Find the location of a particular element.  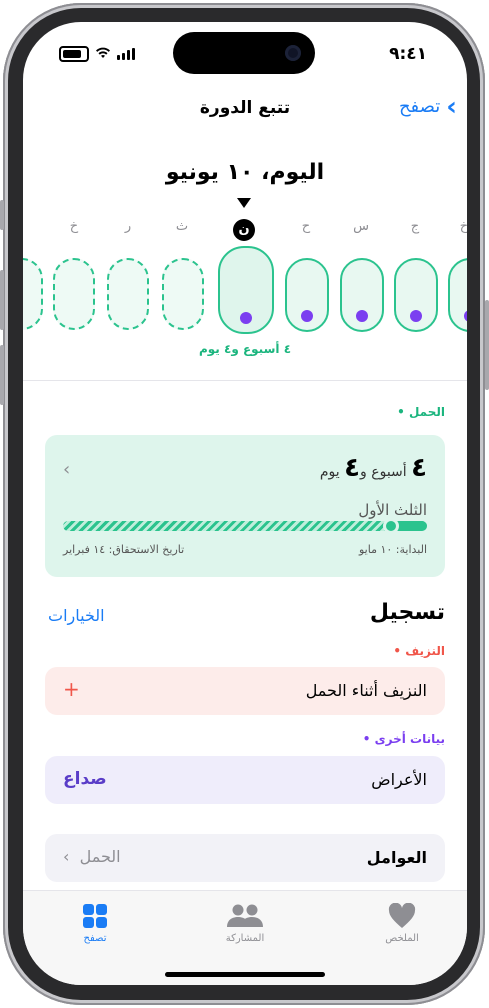

tab-sharing: المشاركة is located at coordinates (245, 922).